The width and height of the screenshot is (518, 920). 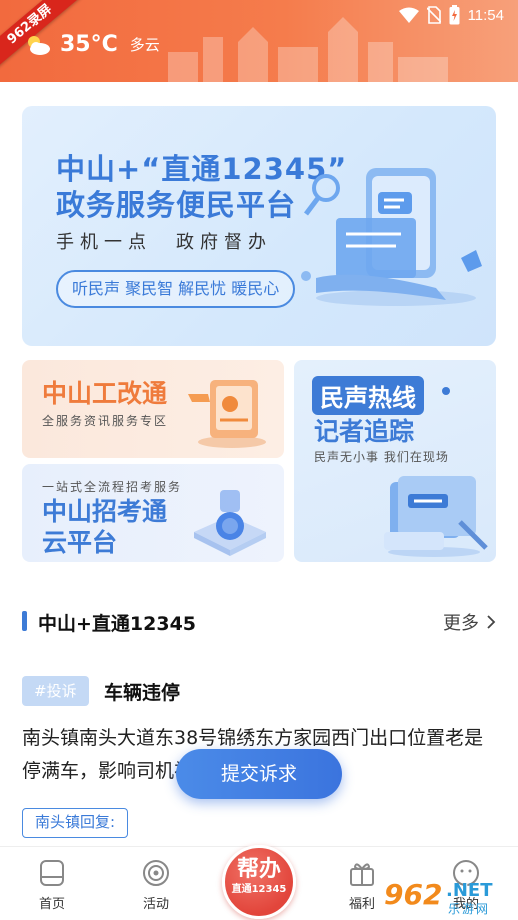 What do you see at coordinates (156, 873) in the screenshot?
I see `activity-icon` at bounding box center [156, 873].